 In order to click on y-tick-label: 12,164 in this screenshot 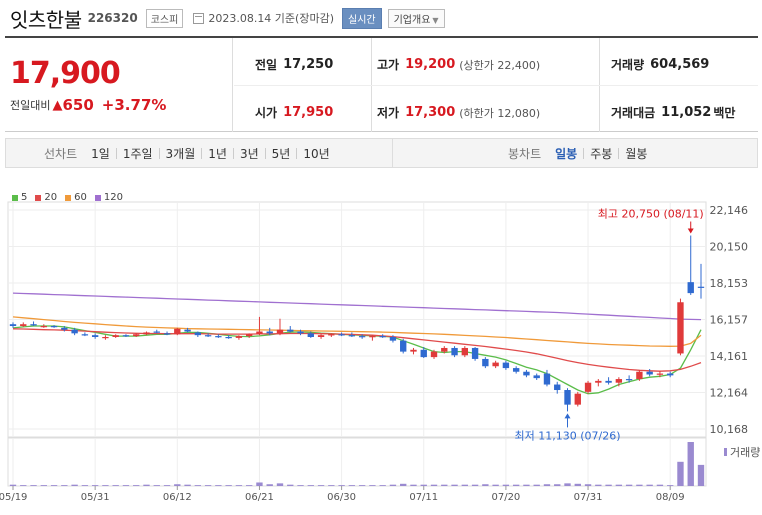, I will do `click(729, 393)`.